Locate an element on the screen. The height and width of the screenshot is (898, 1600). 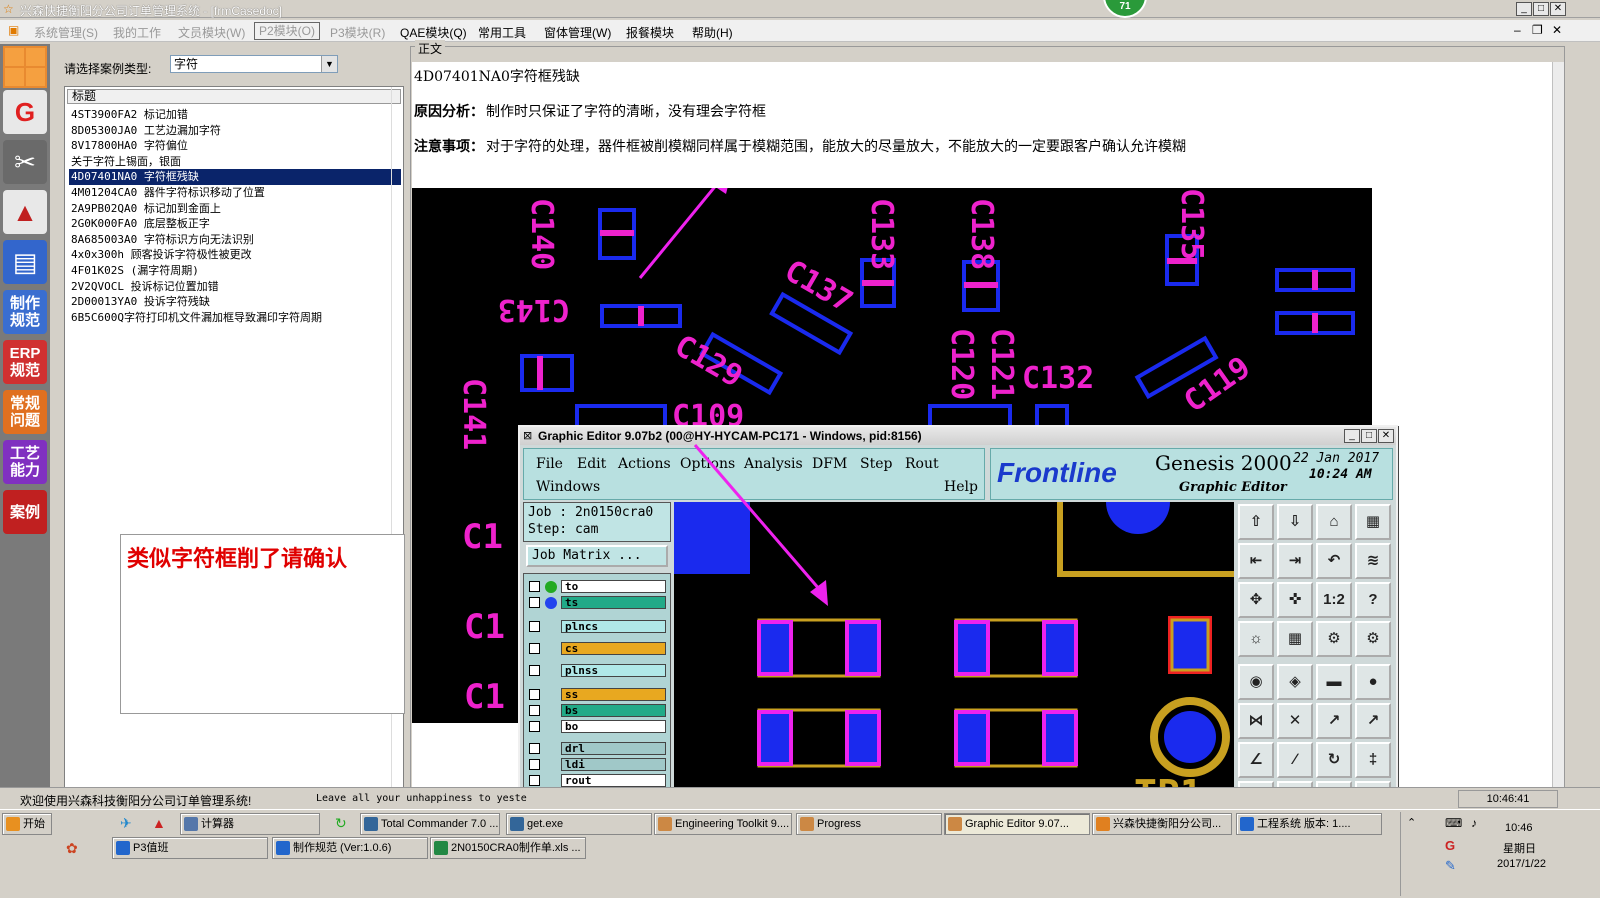
ge-layer-row: ss is located at coordinates (597, 695).